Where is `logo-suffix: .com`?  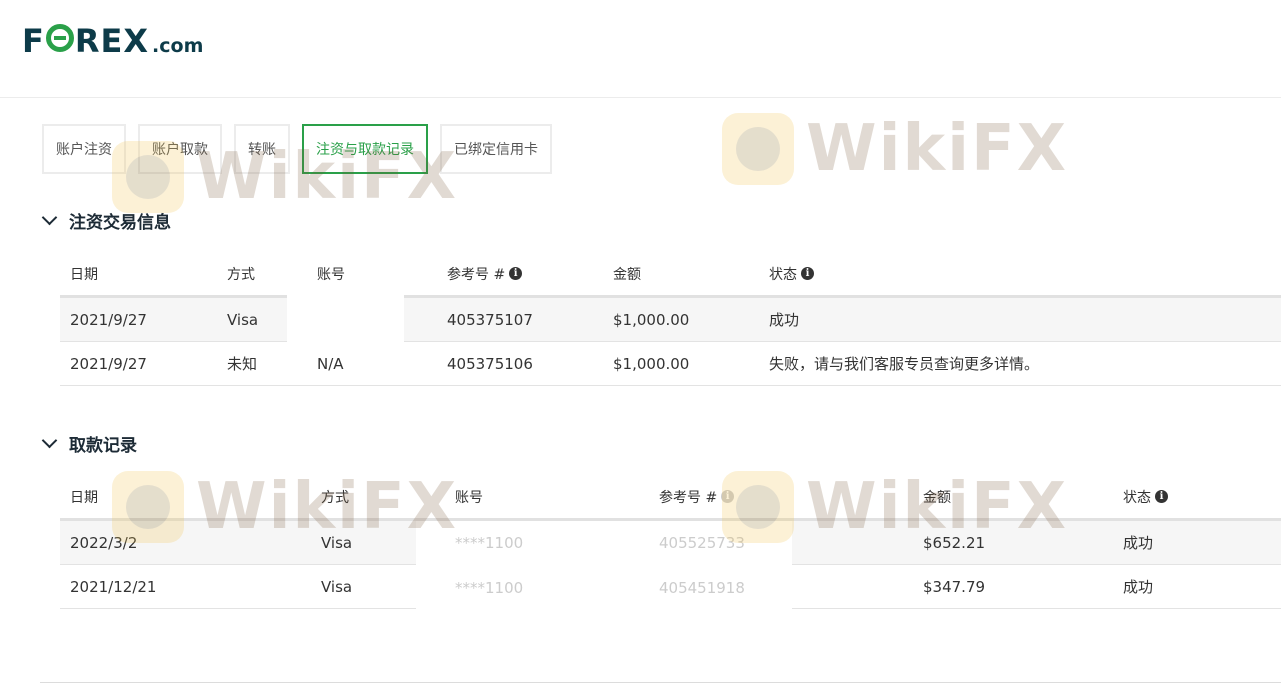 logo-suffix: .com is located at coordinates (178, 46).